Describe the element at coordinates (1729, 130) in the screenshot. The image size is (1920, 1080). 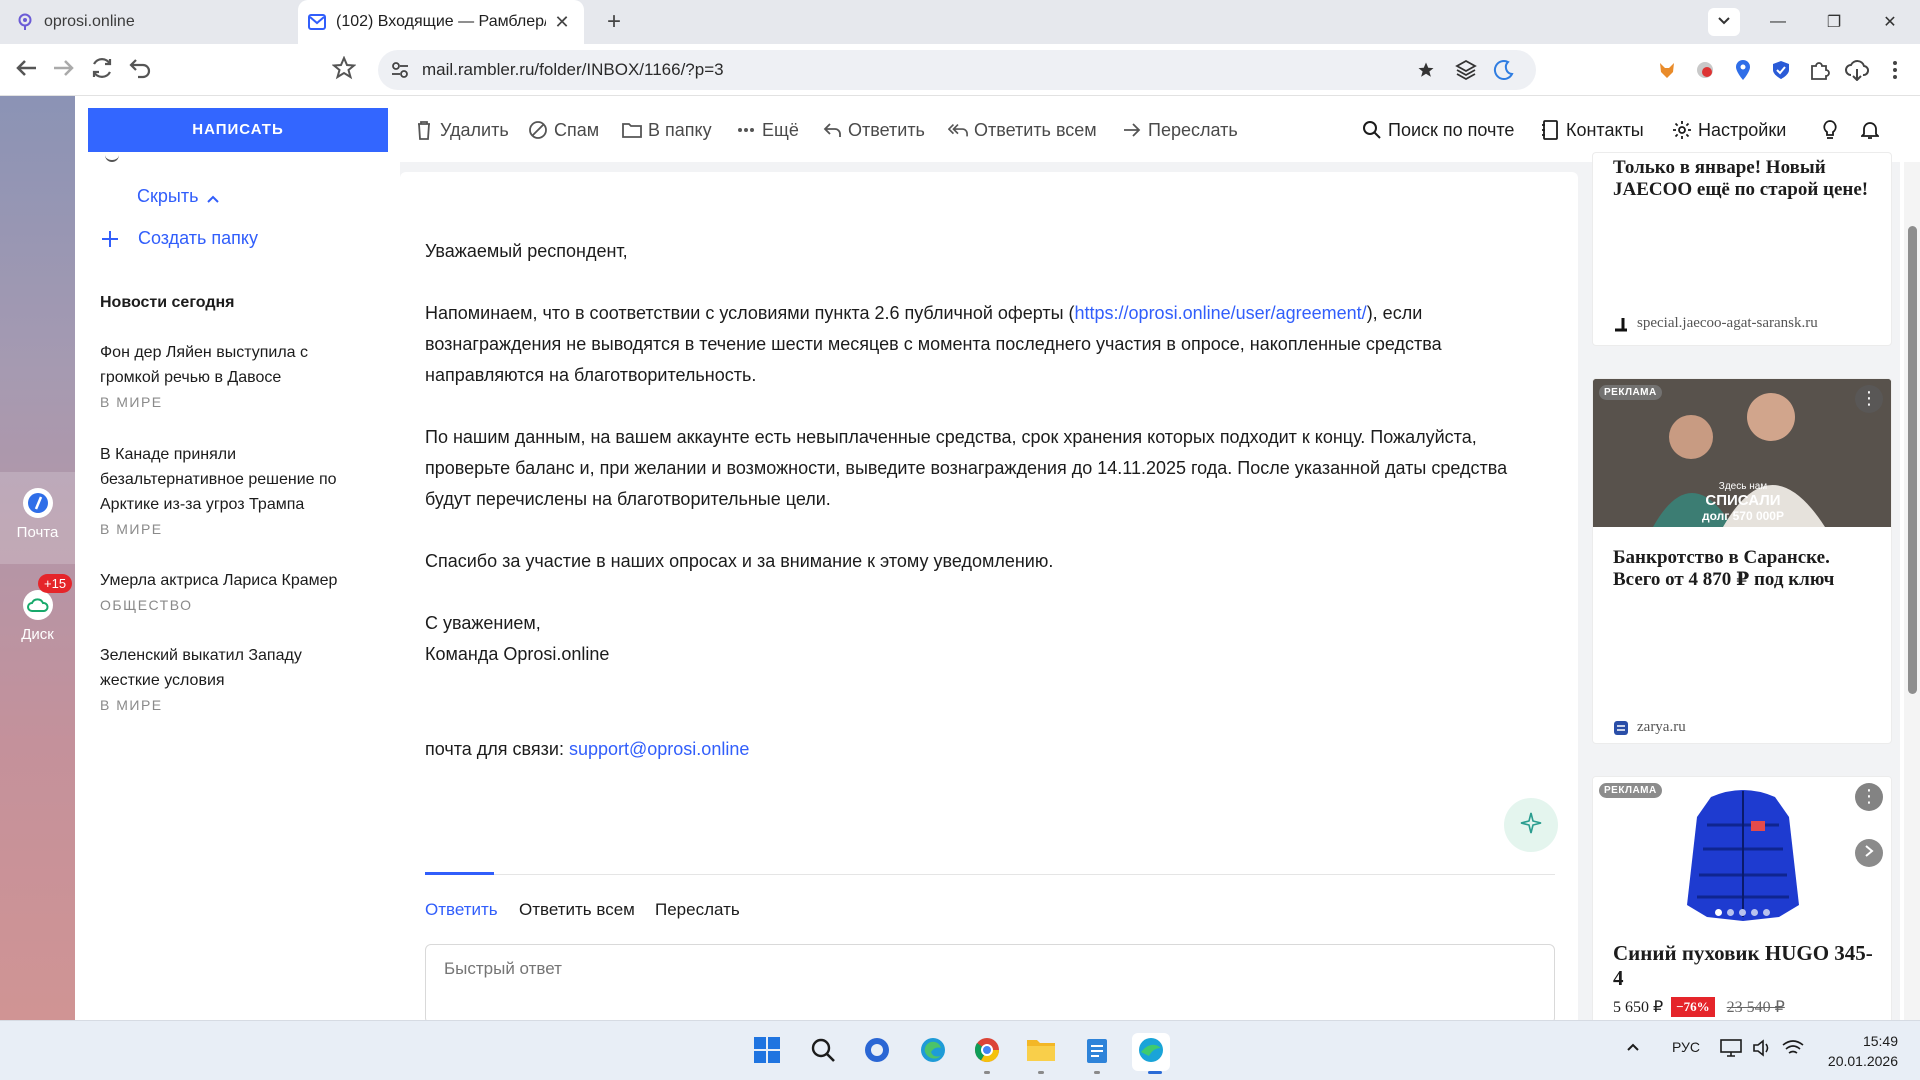
I see `settings-button: Настройки` at that location.